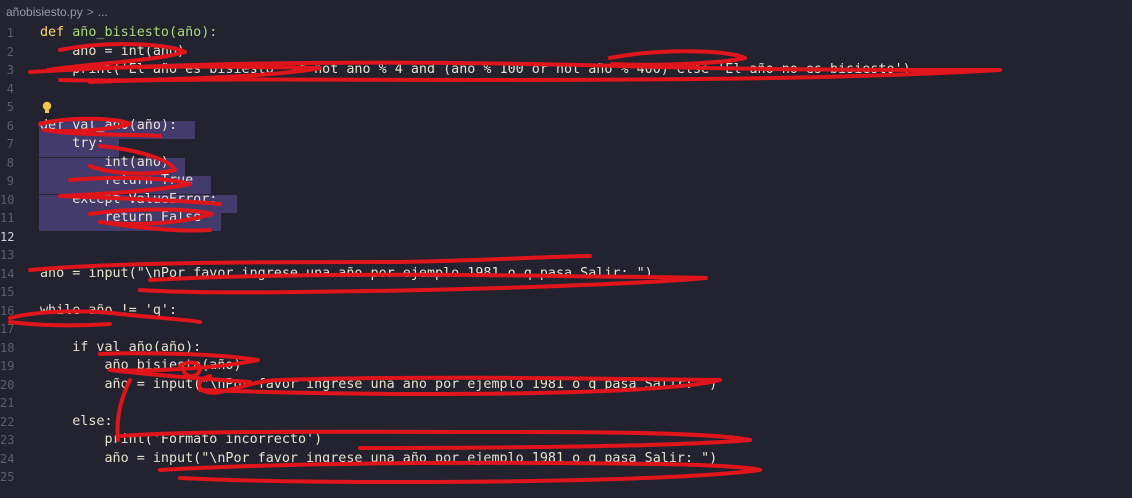  I want to click on code-line-10: except ValueError:, so click(129, 199).